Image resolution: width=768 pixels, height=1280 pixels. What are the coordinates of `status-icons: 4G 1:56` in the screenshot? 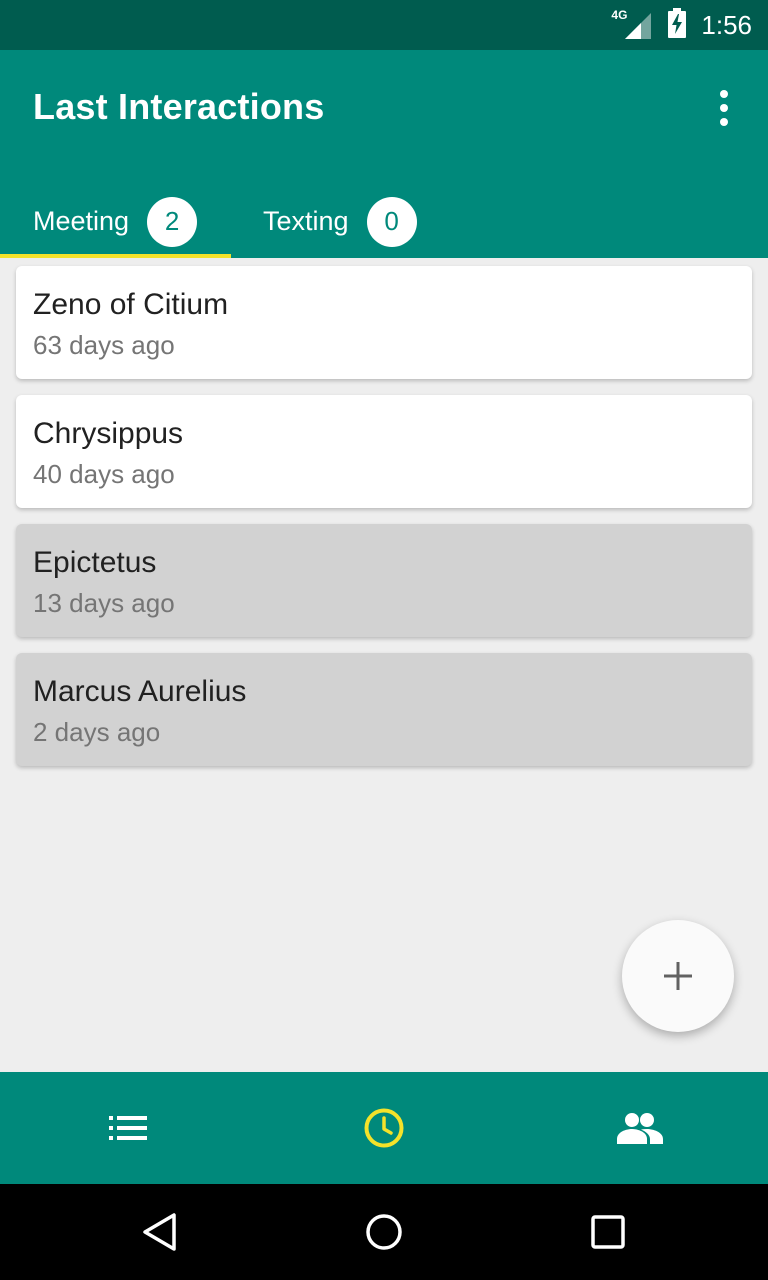 It's located at (681, 25).